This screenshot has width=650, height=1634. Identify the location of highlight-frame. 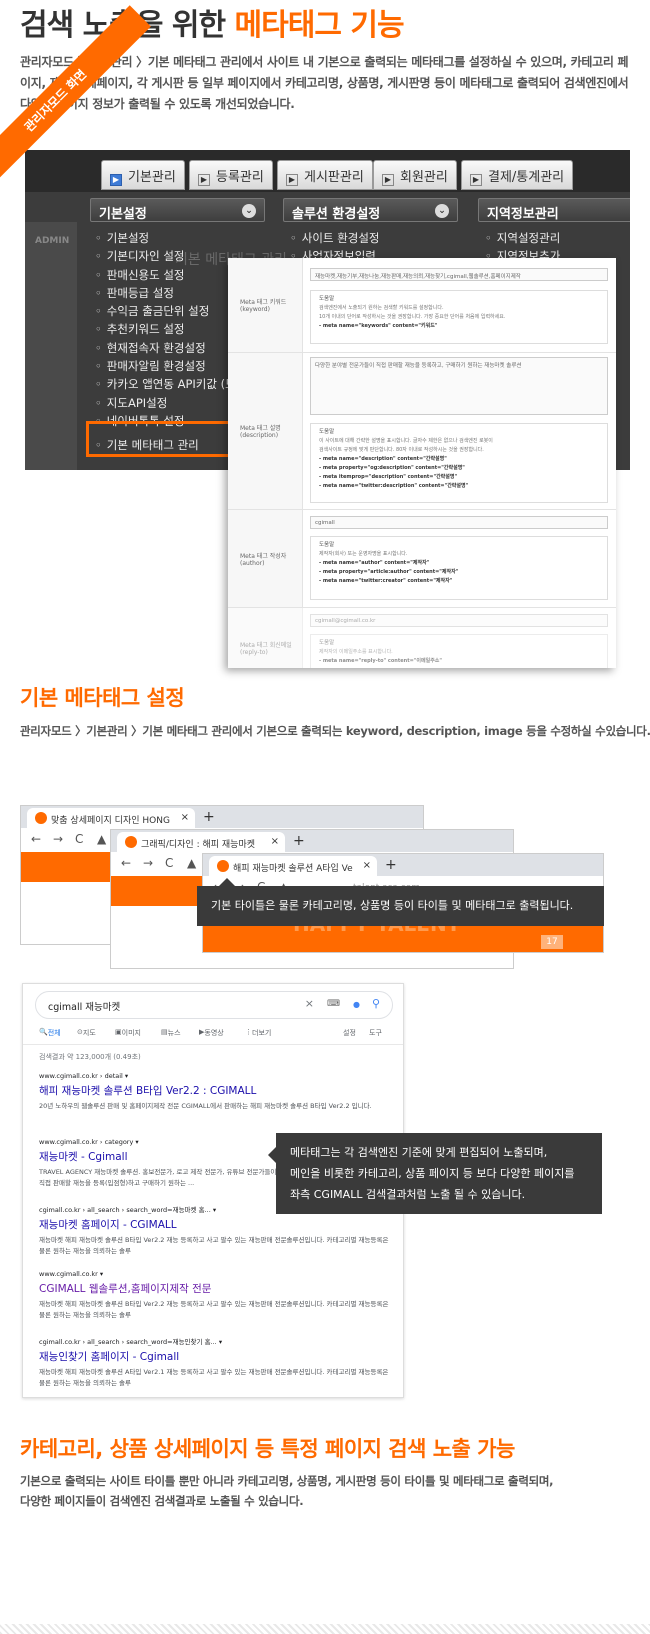
(160, 439).